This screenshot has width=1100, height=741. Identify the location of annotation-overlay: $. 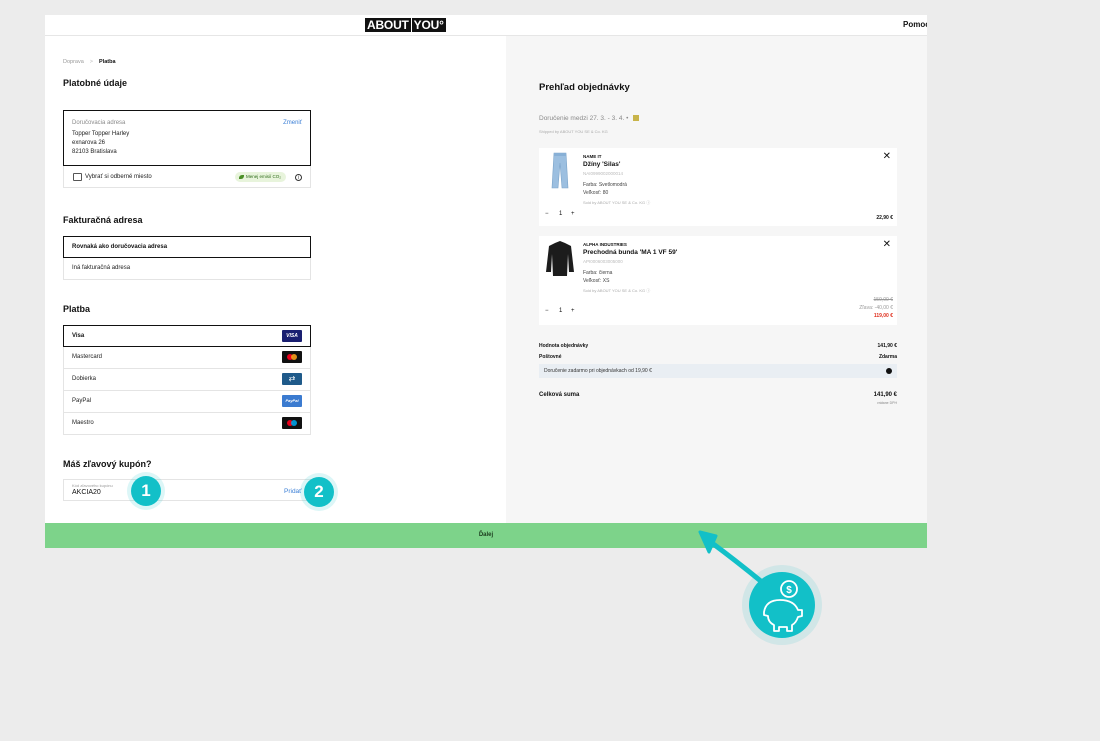
(760, 587).